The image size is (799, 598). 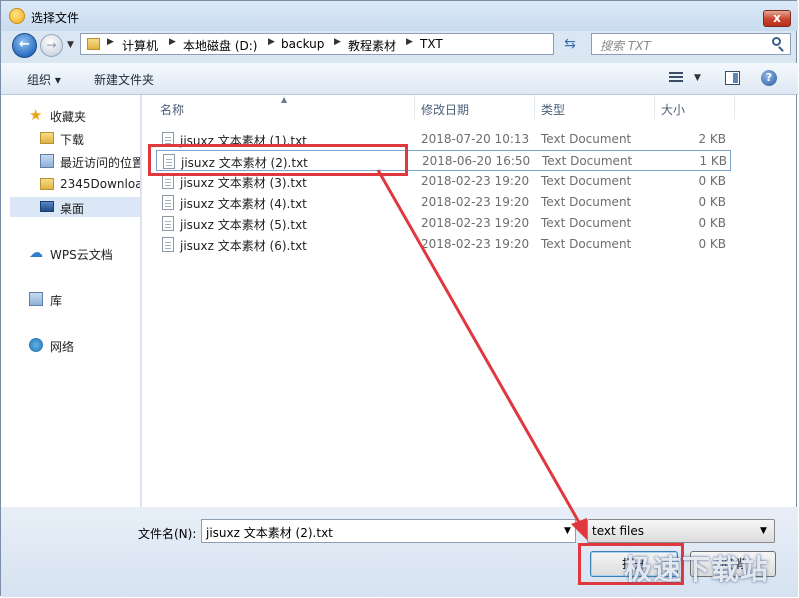 I want to click on library-icon, so click(x=36, y=299).